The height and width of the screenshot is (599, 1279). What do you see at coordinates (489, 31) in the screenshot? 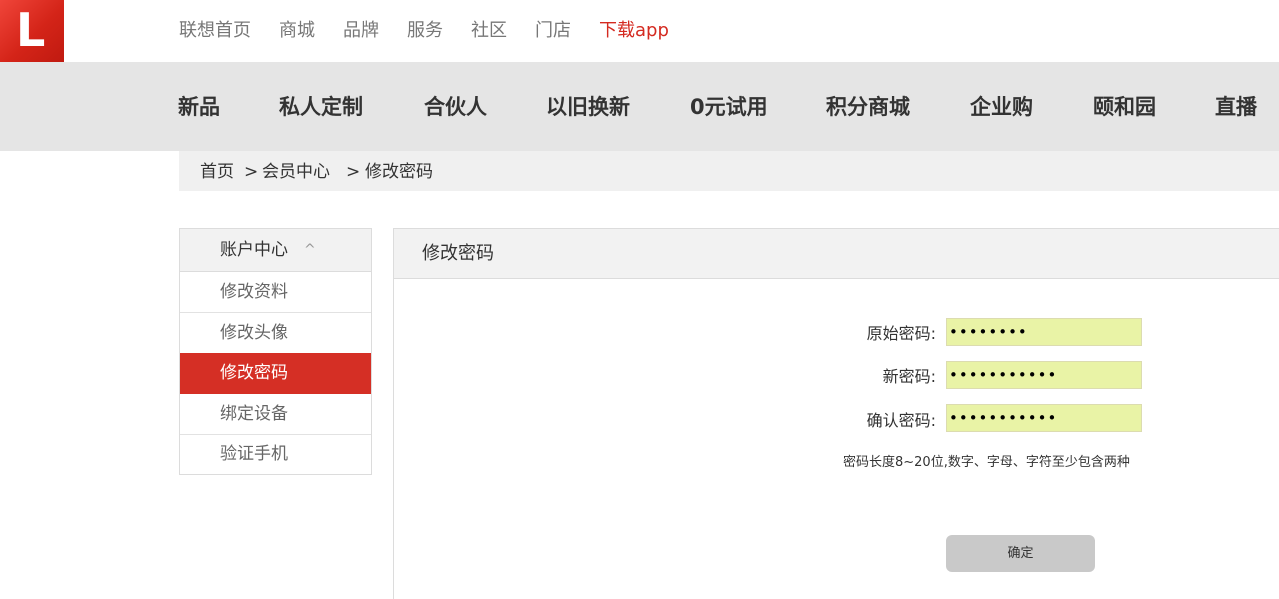
I see `top-nav-community: 社区` at bounding box center [489, 31].